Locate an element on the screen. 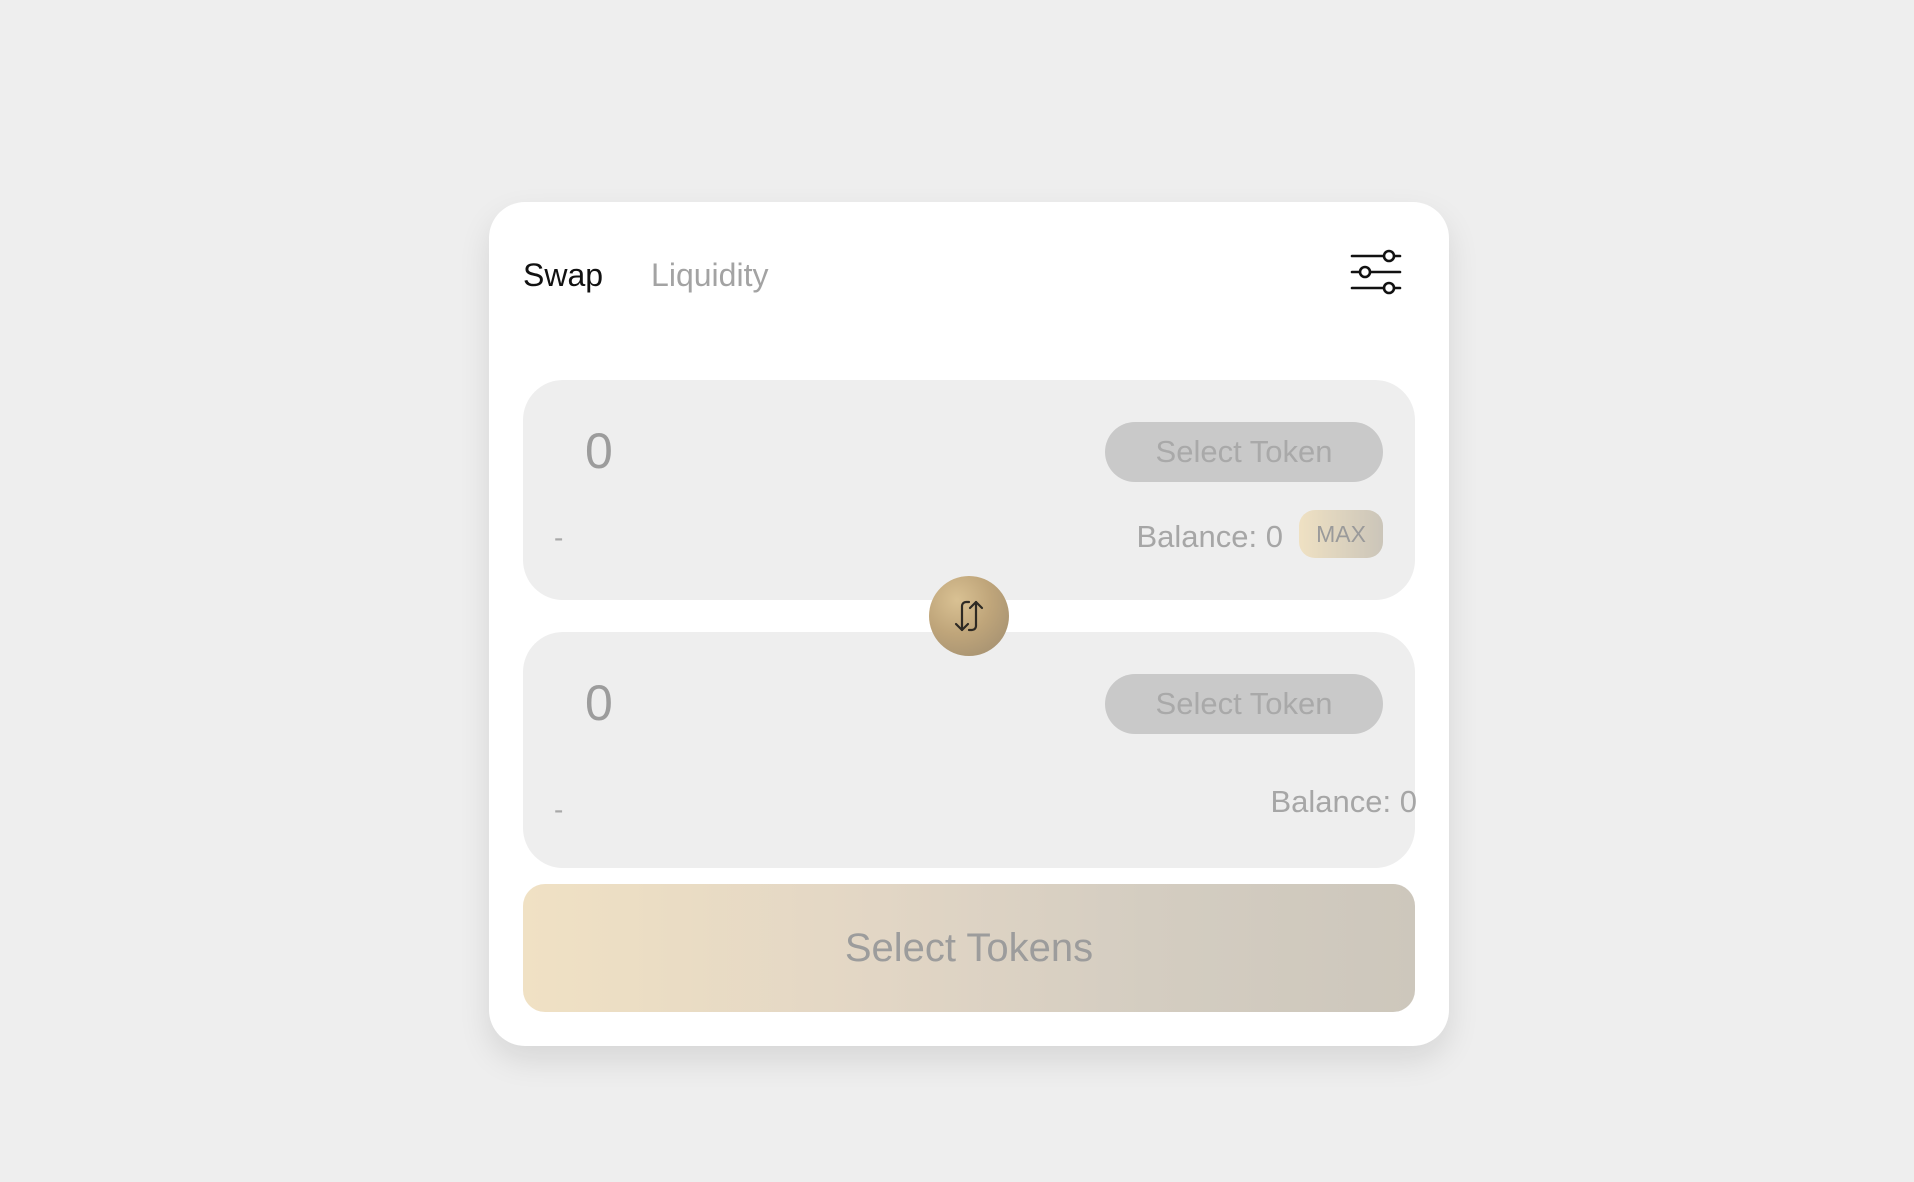 Image resolution: width=1914 pixels, height=1182 pixels. tab-liquidity: Liquidity is located at coordinates (709, 275).